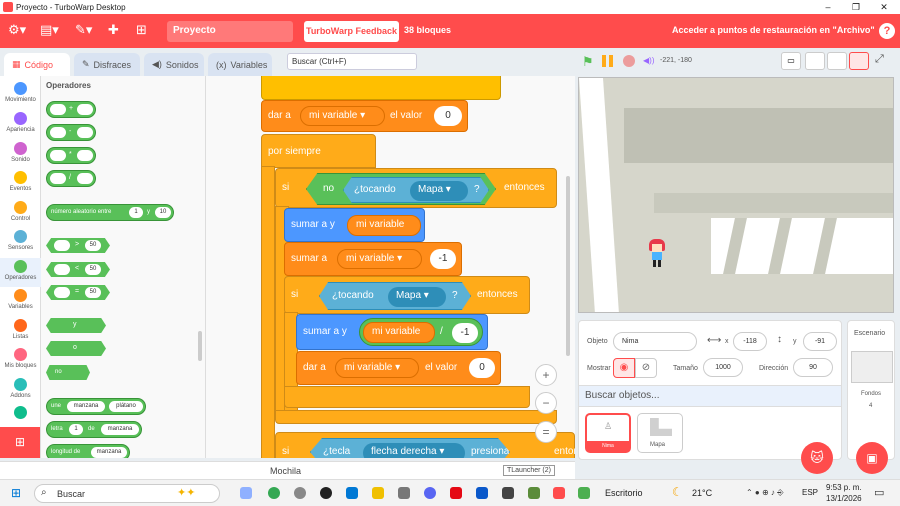  I want to click on change-variable-block: sumar a mi variable ▾ -1, so click(373, 259).